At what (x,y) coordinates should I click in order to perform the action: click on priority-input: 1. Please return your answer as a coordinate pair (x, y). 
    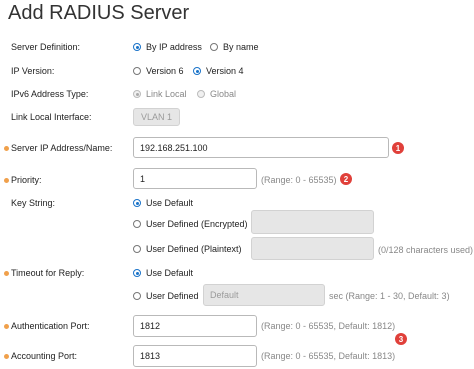
    Looking at the image, I should click on (195, 178).